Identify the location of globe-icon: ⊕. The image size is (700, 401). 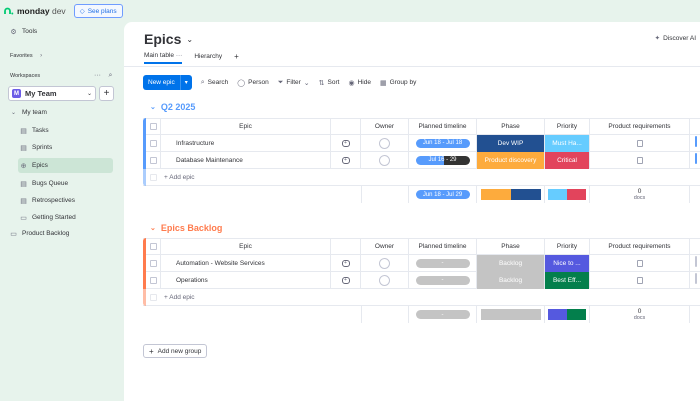
(23, 166).